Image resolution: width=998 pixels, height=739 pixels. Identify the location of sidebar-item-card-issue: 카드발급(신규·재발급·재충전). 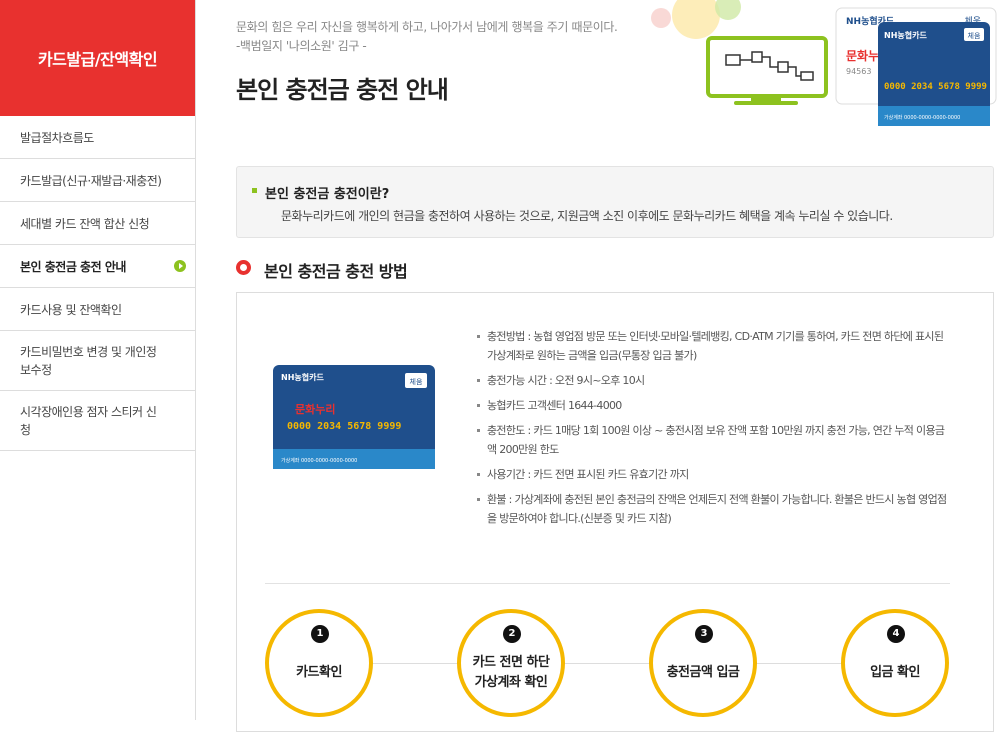
(97, 180).